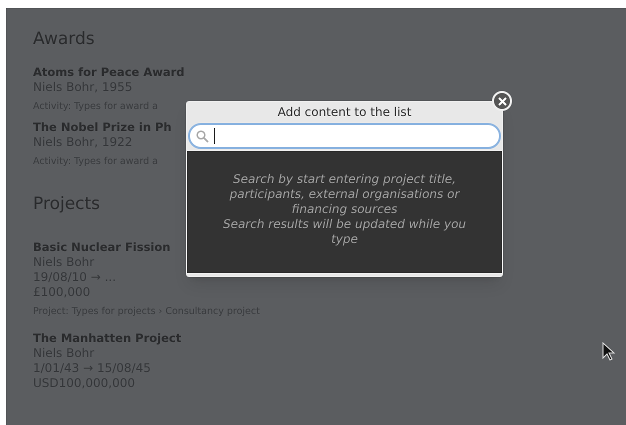  What do you see at coordinates (345, 231) in the screenshot?
I see `search-hint: Search results will be updated while you type` at bounding box center [345, 231].